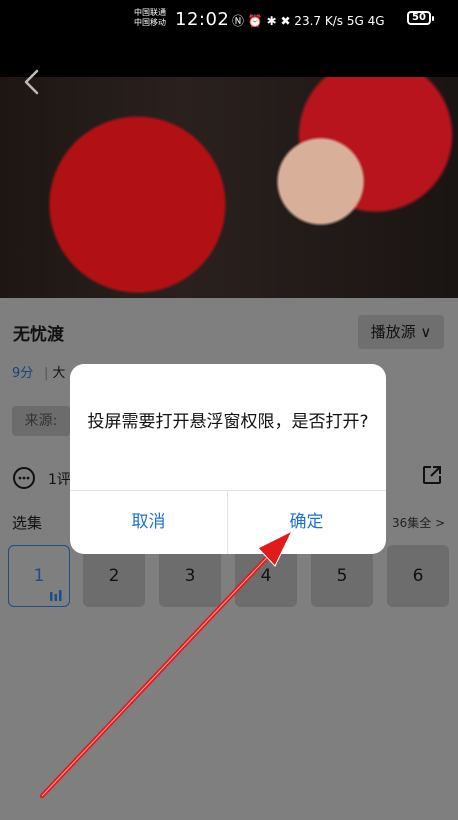  I want to click on carrier-2: 中国移动, so click(150, 22).